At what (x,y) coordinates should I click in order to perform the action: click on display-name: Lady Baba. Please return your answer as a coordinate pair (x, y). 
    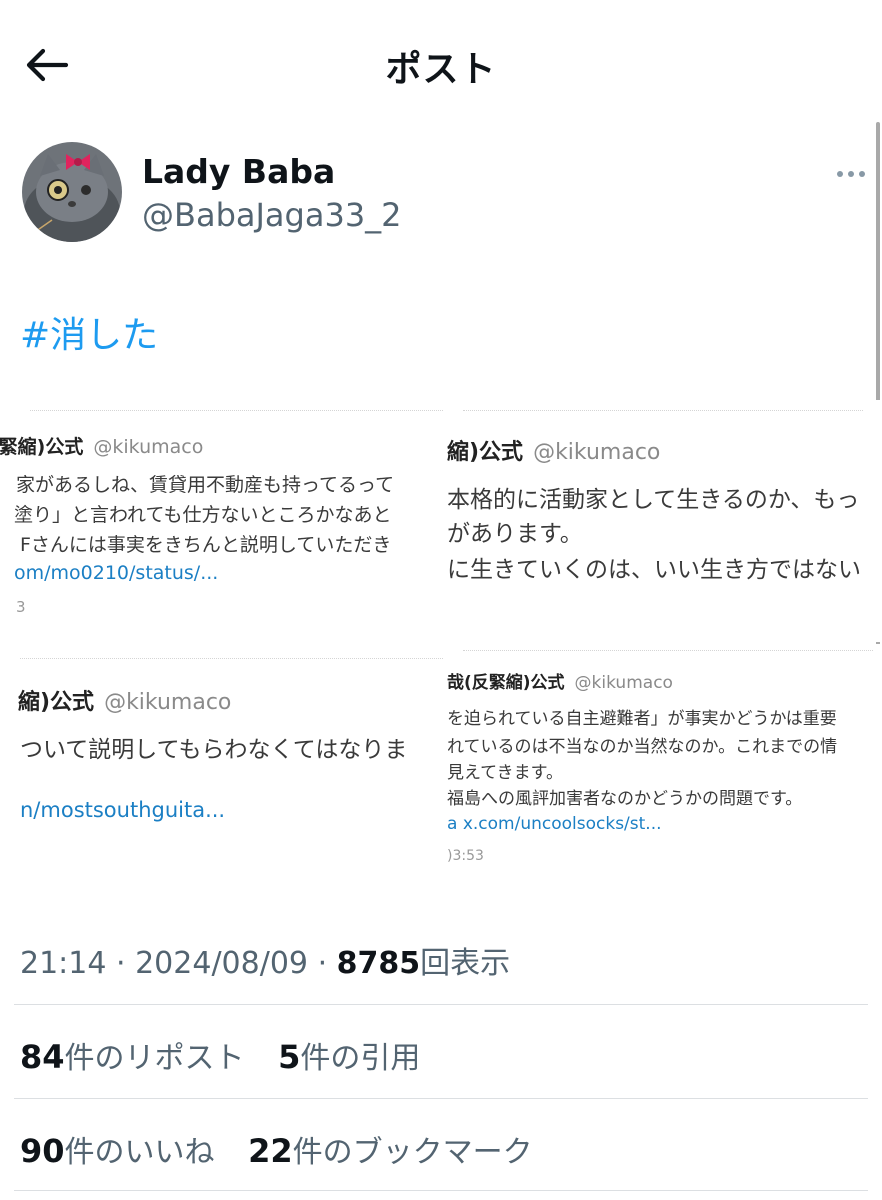
    Looking at the image, I should click on (238, 171).